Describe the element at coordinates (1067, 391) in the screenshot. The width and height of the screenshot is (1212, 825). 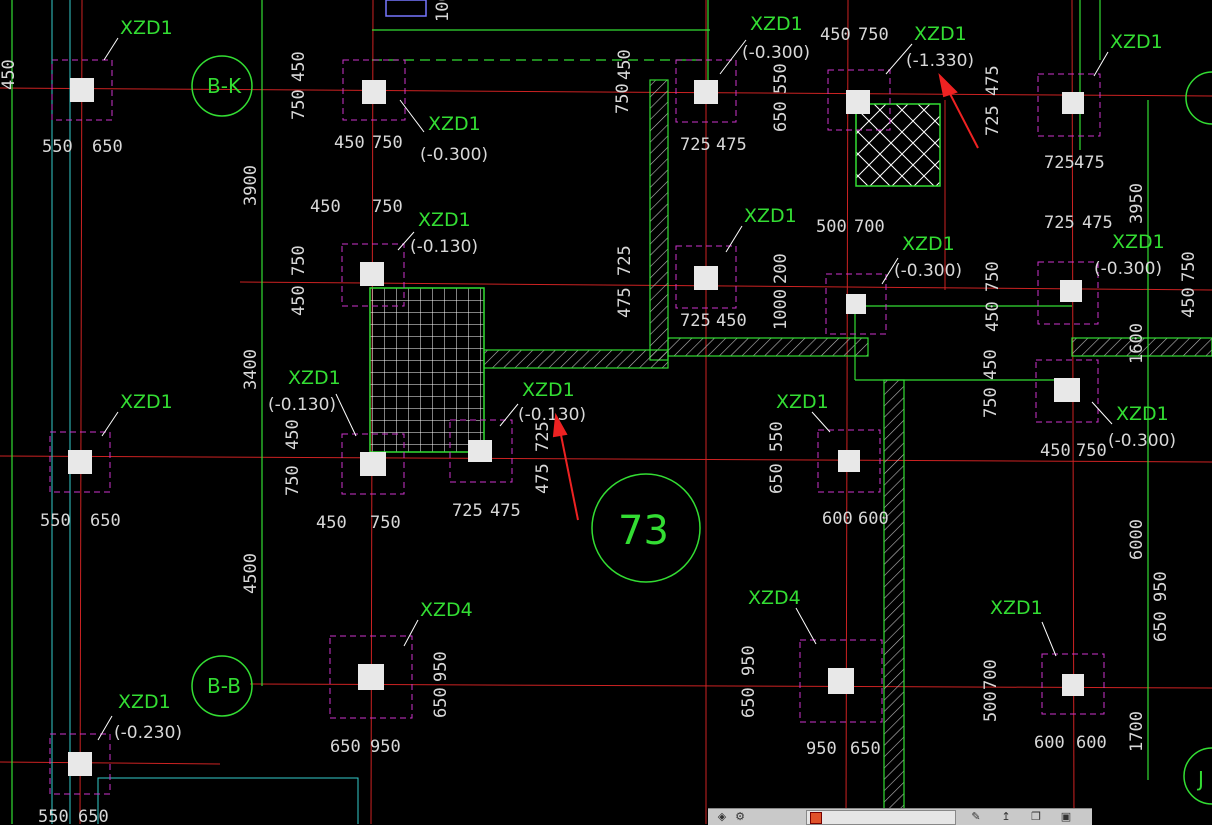
I see `column-c14` at that location.